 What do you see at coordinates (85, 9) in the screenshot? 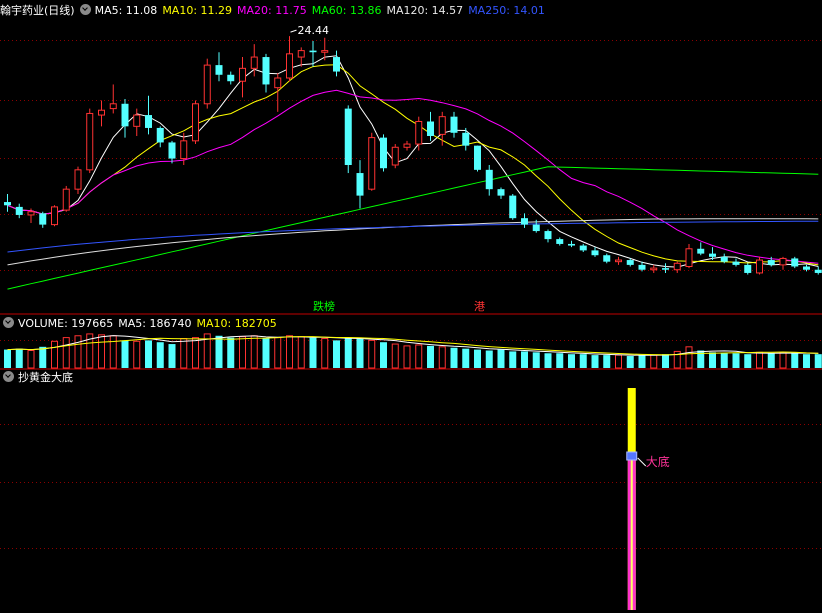
I see `settings-chevron-icon` at bounding box center [85, 9].